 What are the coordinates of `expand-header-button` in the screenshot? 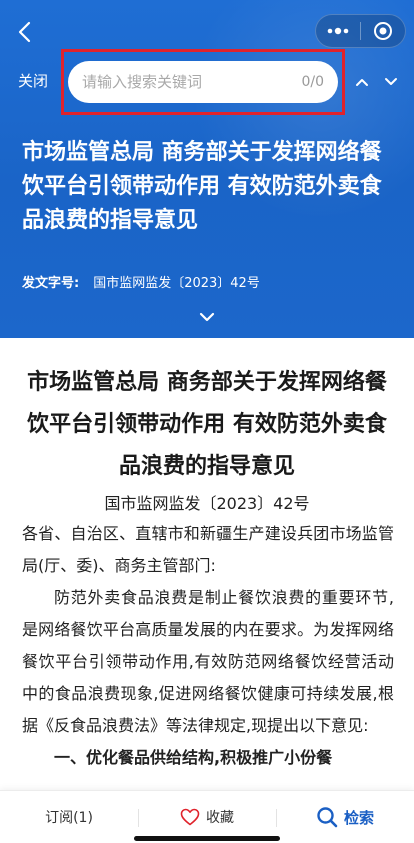 It's located at (207, 317).